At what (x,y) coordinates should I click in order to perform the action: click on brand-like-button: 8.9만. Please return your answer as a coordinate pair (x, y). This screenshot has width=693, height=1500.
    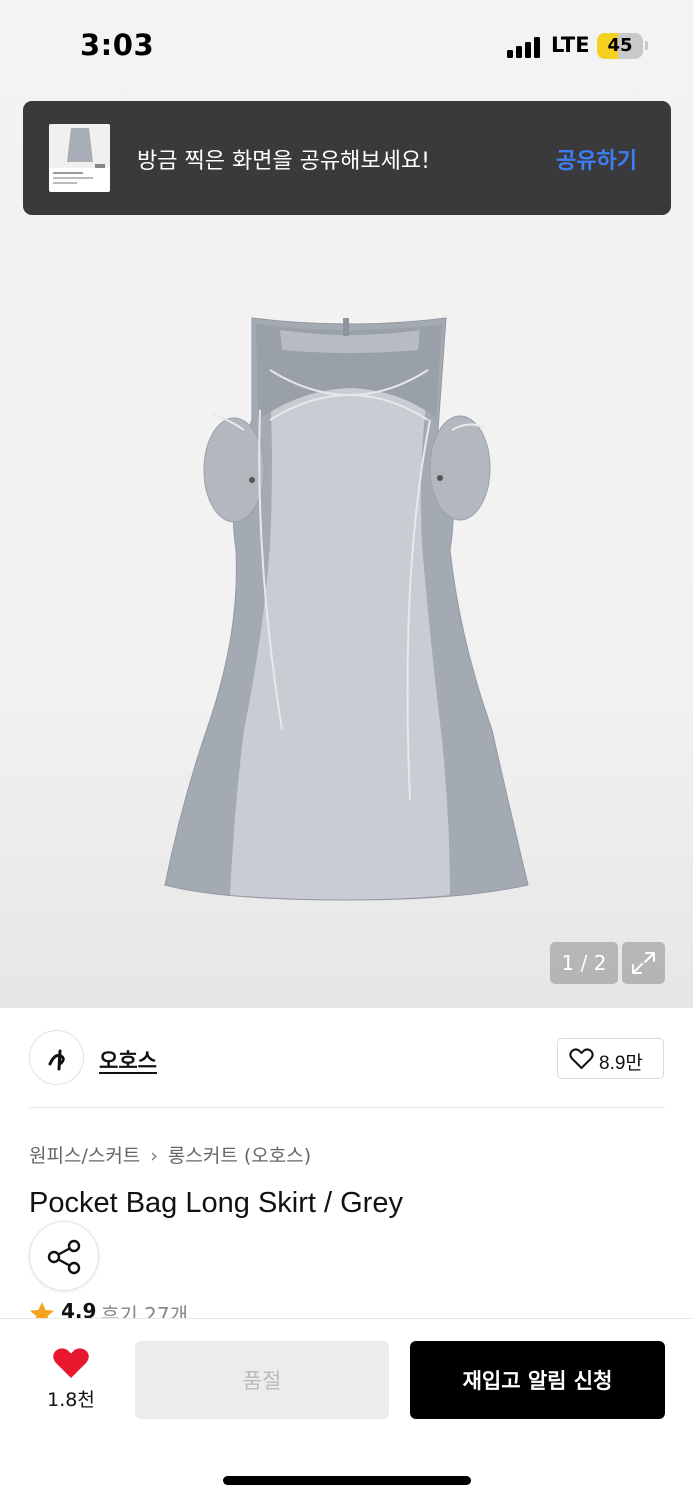
    Looking at the image, I should click on (610, 1058).